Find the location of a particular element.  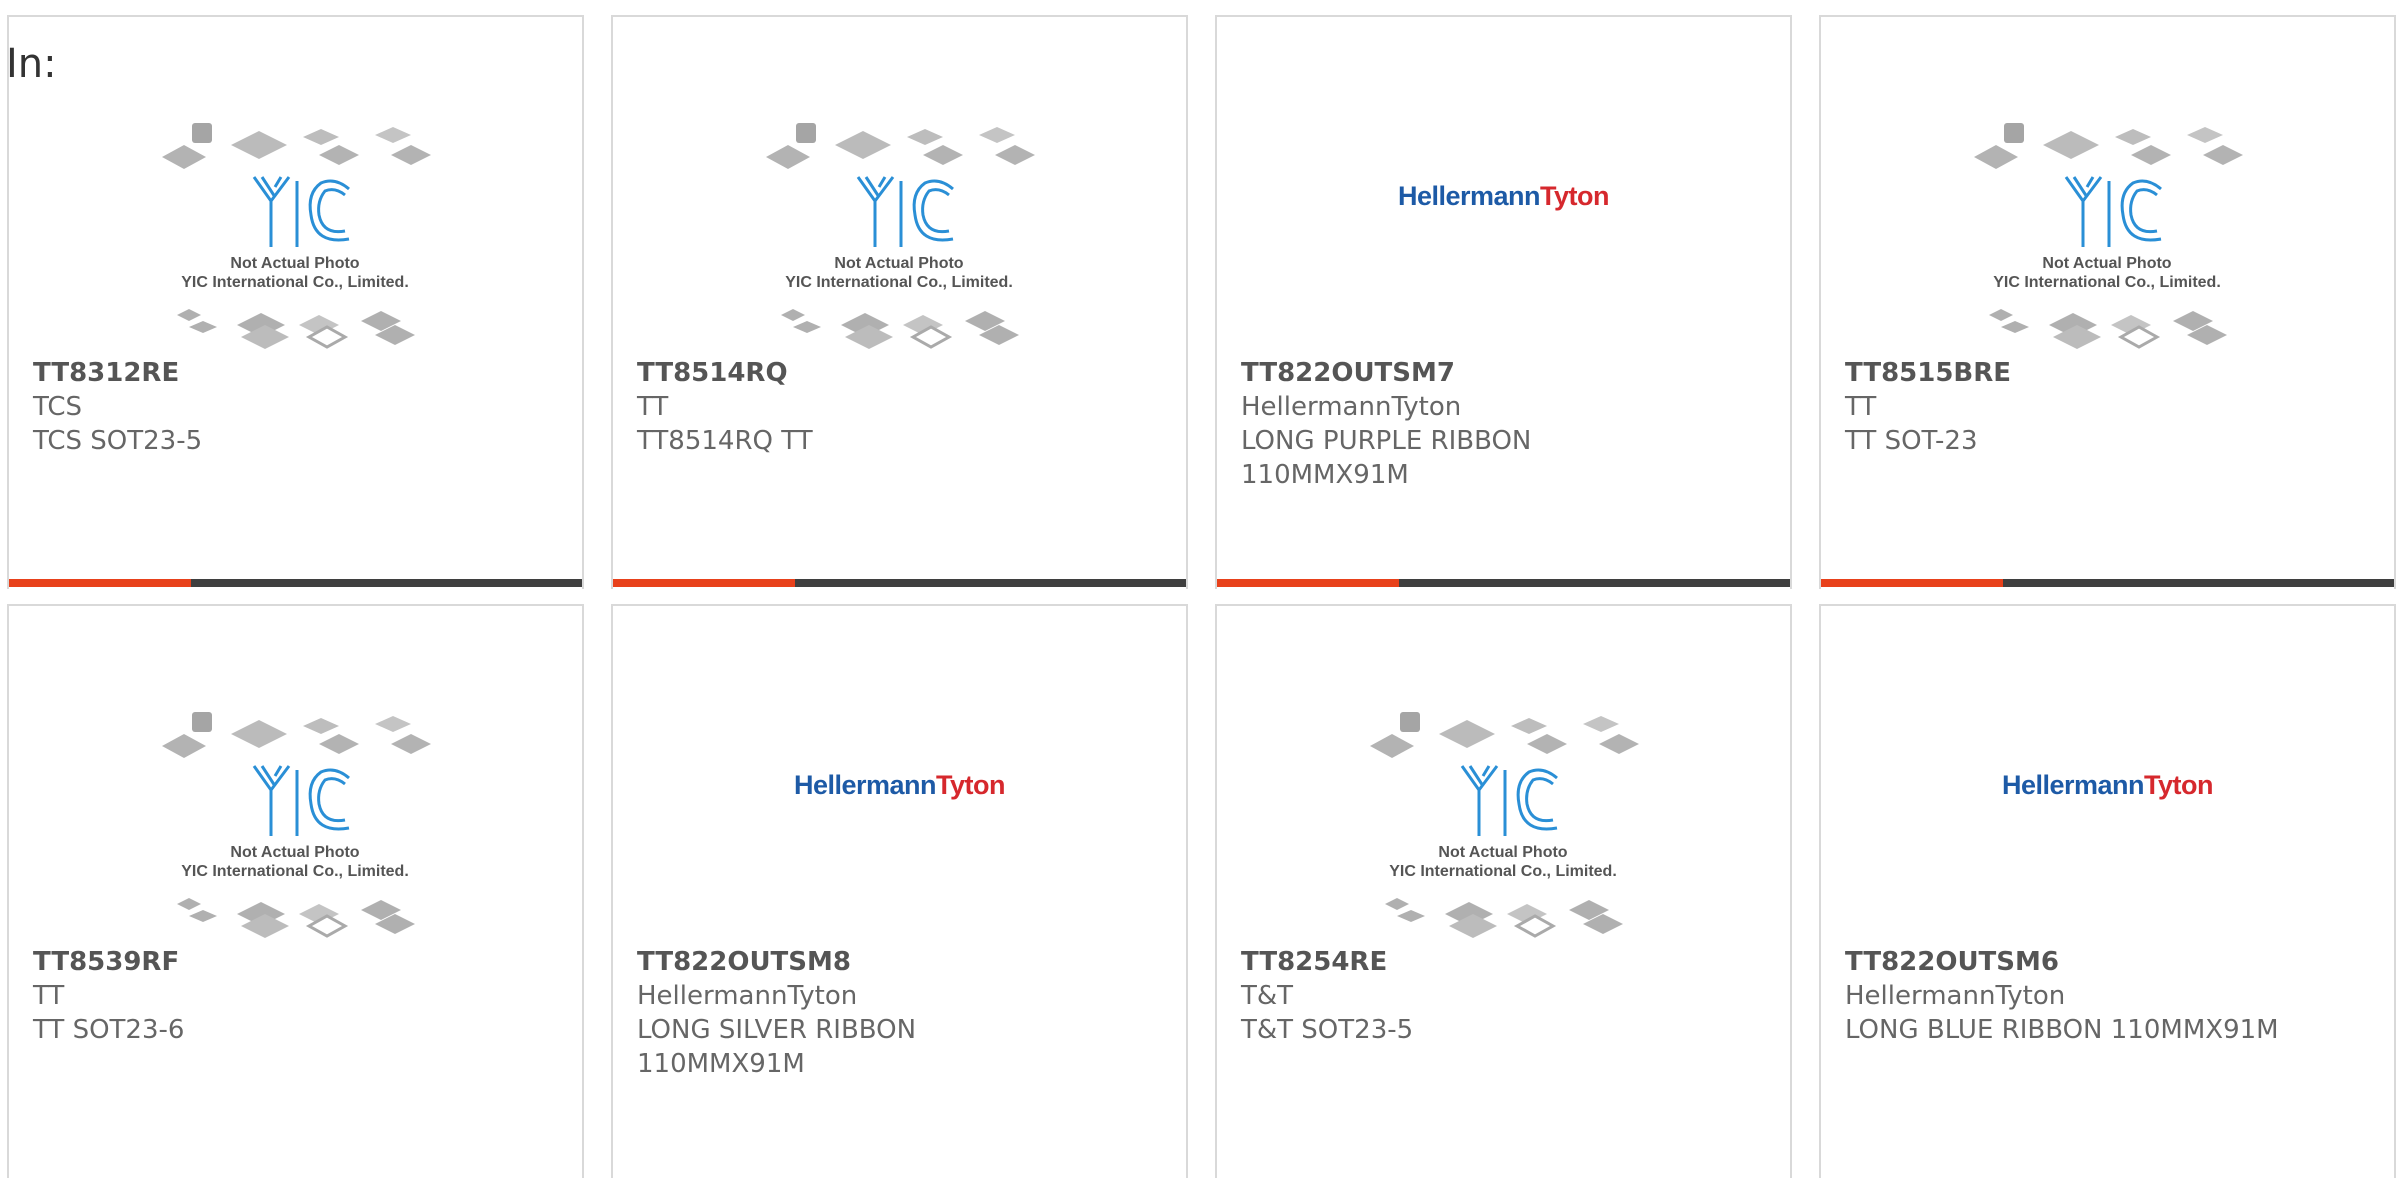

product-info: TT8514RQ TT TT8514RQ TT is located at coordinates (901, 407).